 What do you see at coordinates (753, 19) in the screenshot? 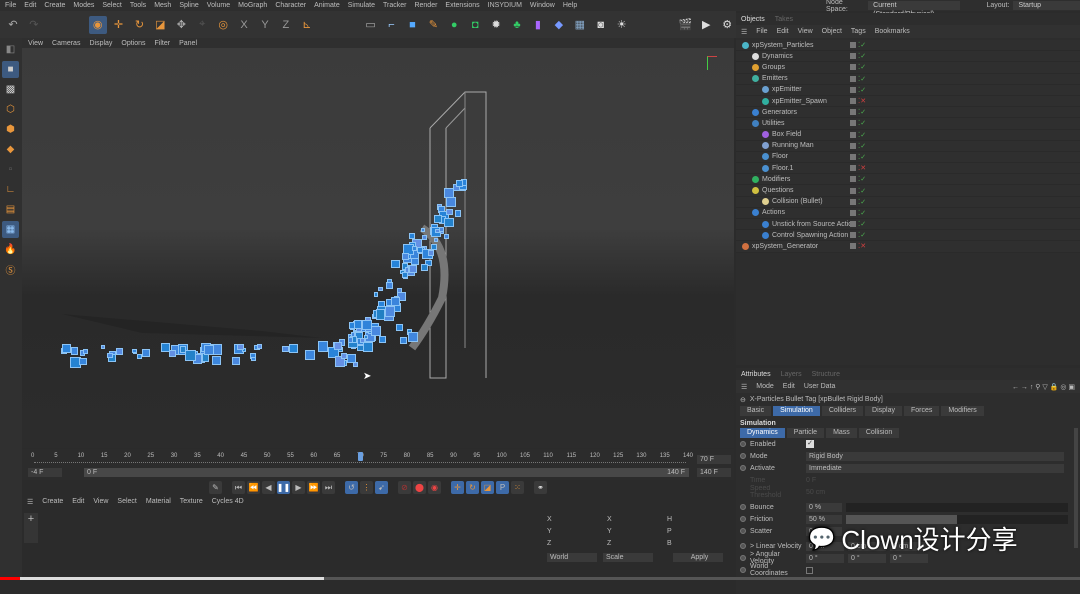
I see `tab-objects: Objects` at bounding box center [753, 19].